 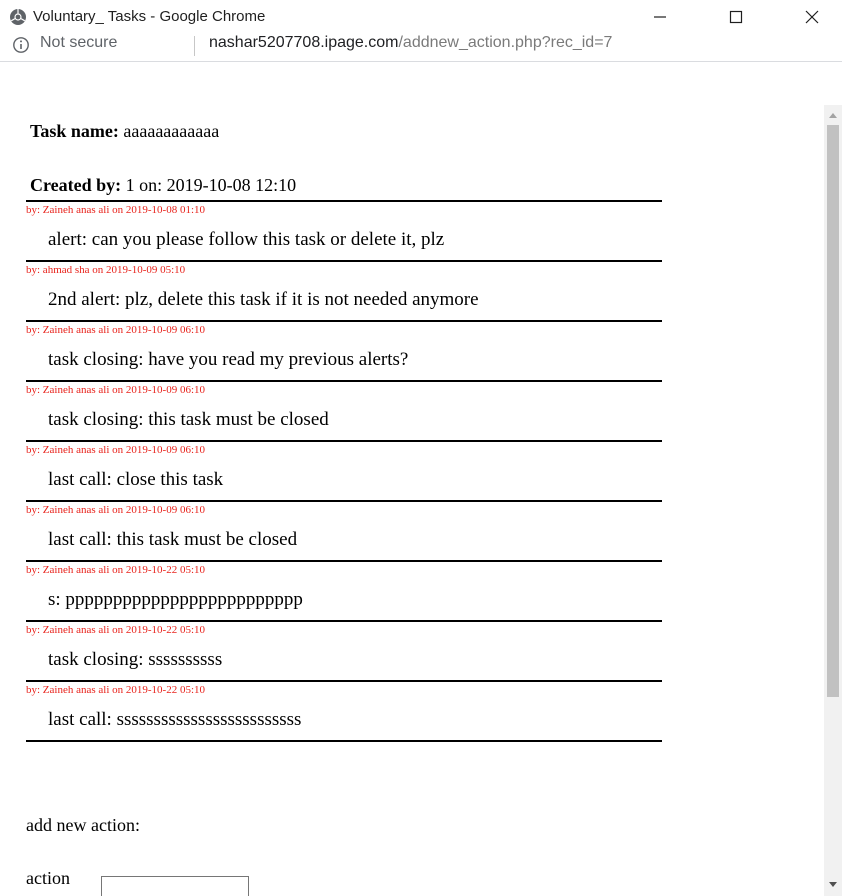 I want to click on task-name: Task name: aaaaaaaaaaaa, so click(x=124, y=131).